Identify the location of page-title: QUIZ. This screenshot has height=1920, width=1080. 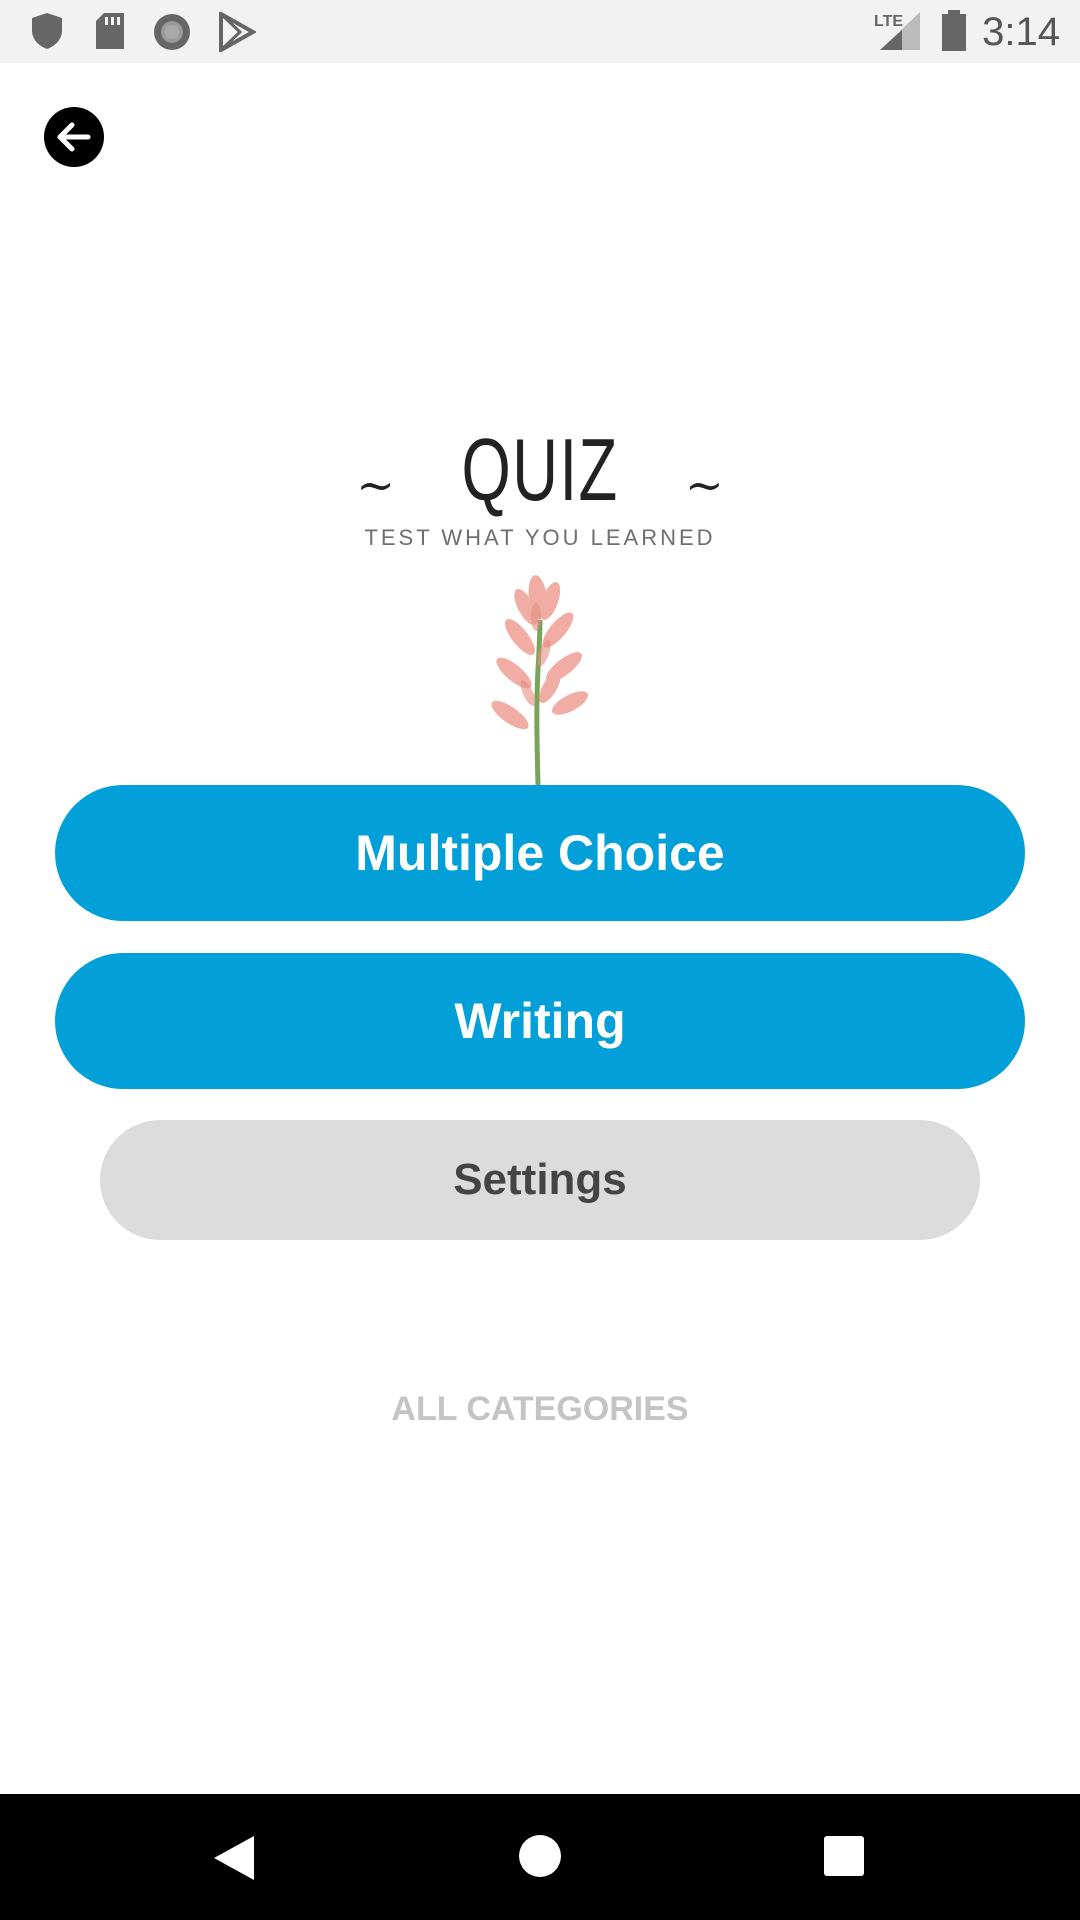
(540, 469).